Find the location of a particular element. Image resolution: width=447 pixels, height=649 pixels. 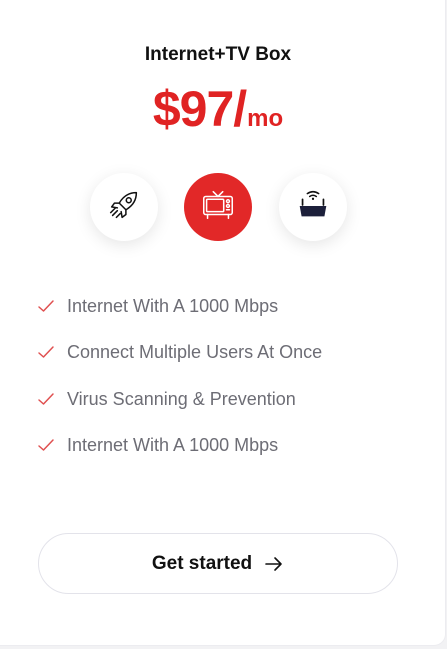

router-box-icon is located at coordinates (313, 207).